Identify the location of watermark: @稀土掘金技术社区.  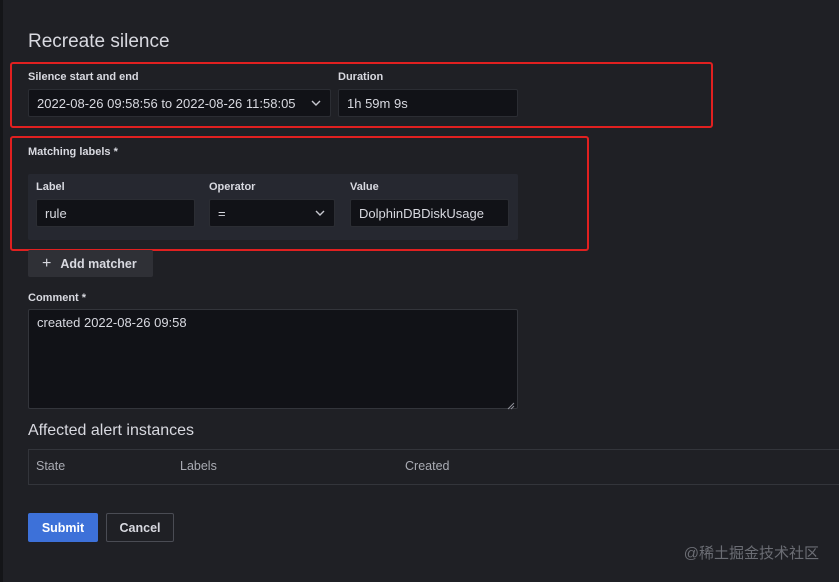
(751, 553).